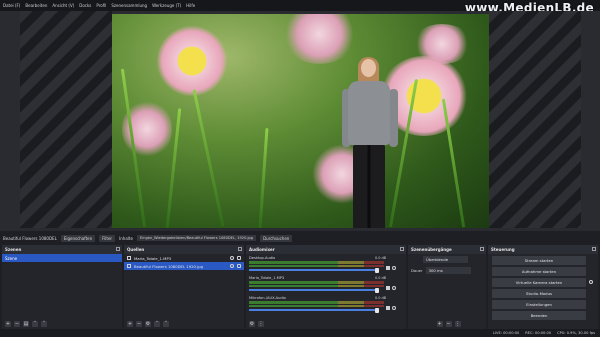 Image resolution: width=600 pixels, height=337 pixels. What do you see at coordinates (62, 287) in the screenshot?
I see `scenes-dock: Szenen Szene + − ▤ ˄ ˅` at bounding box center [62, 287].